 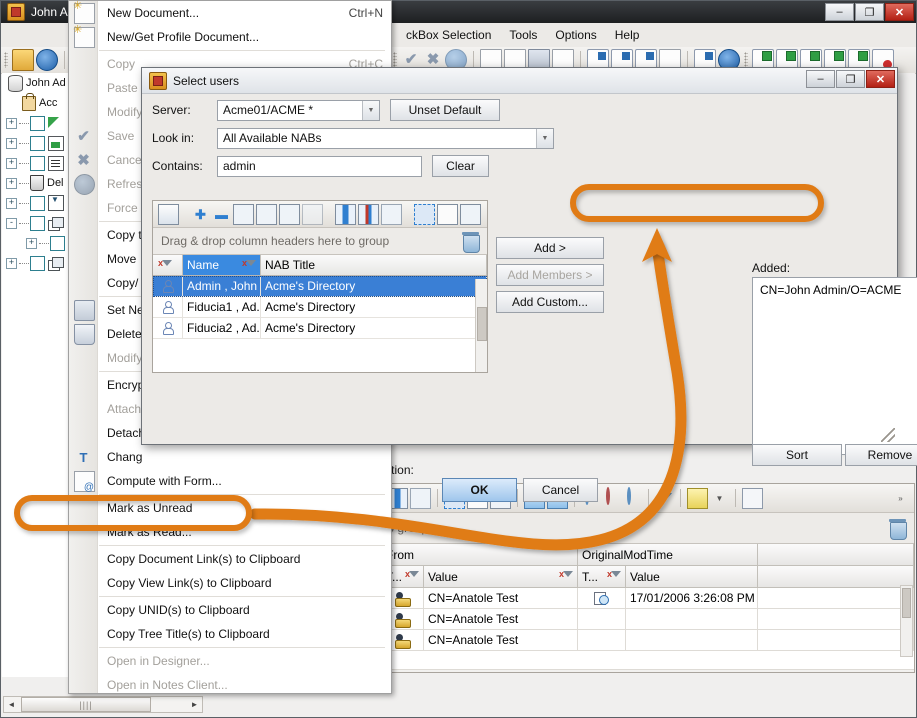 I want to click on server-combobox: Acme01/ACME * ▼, so click(x=298, y=110).